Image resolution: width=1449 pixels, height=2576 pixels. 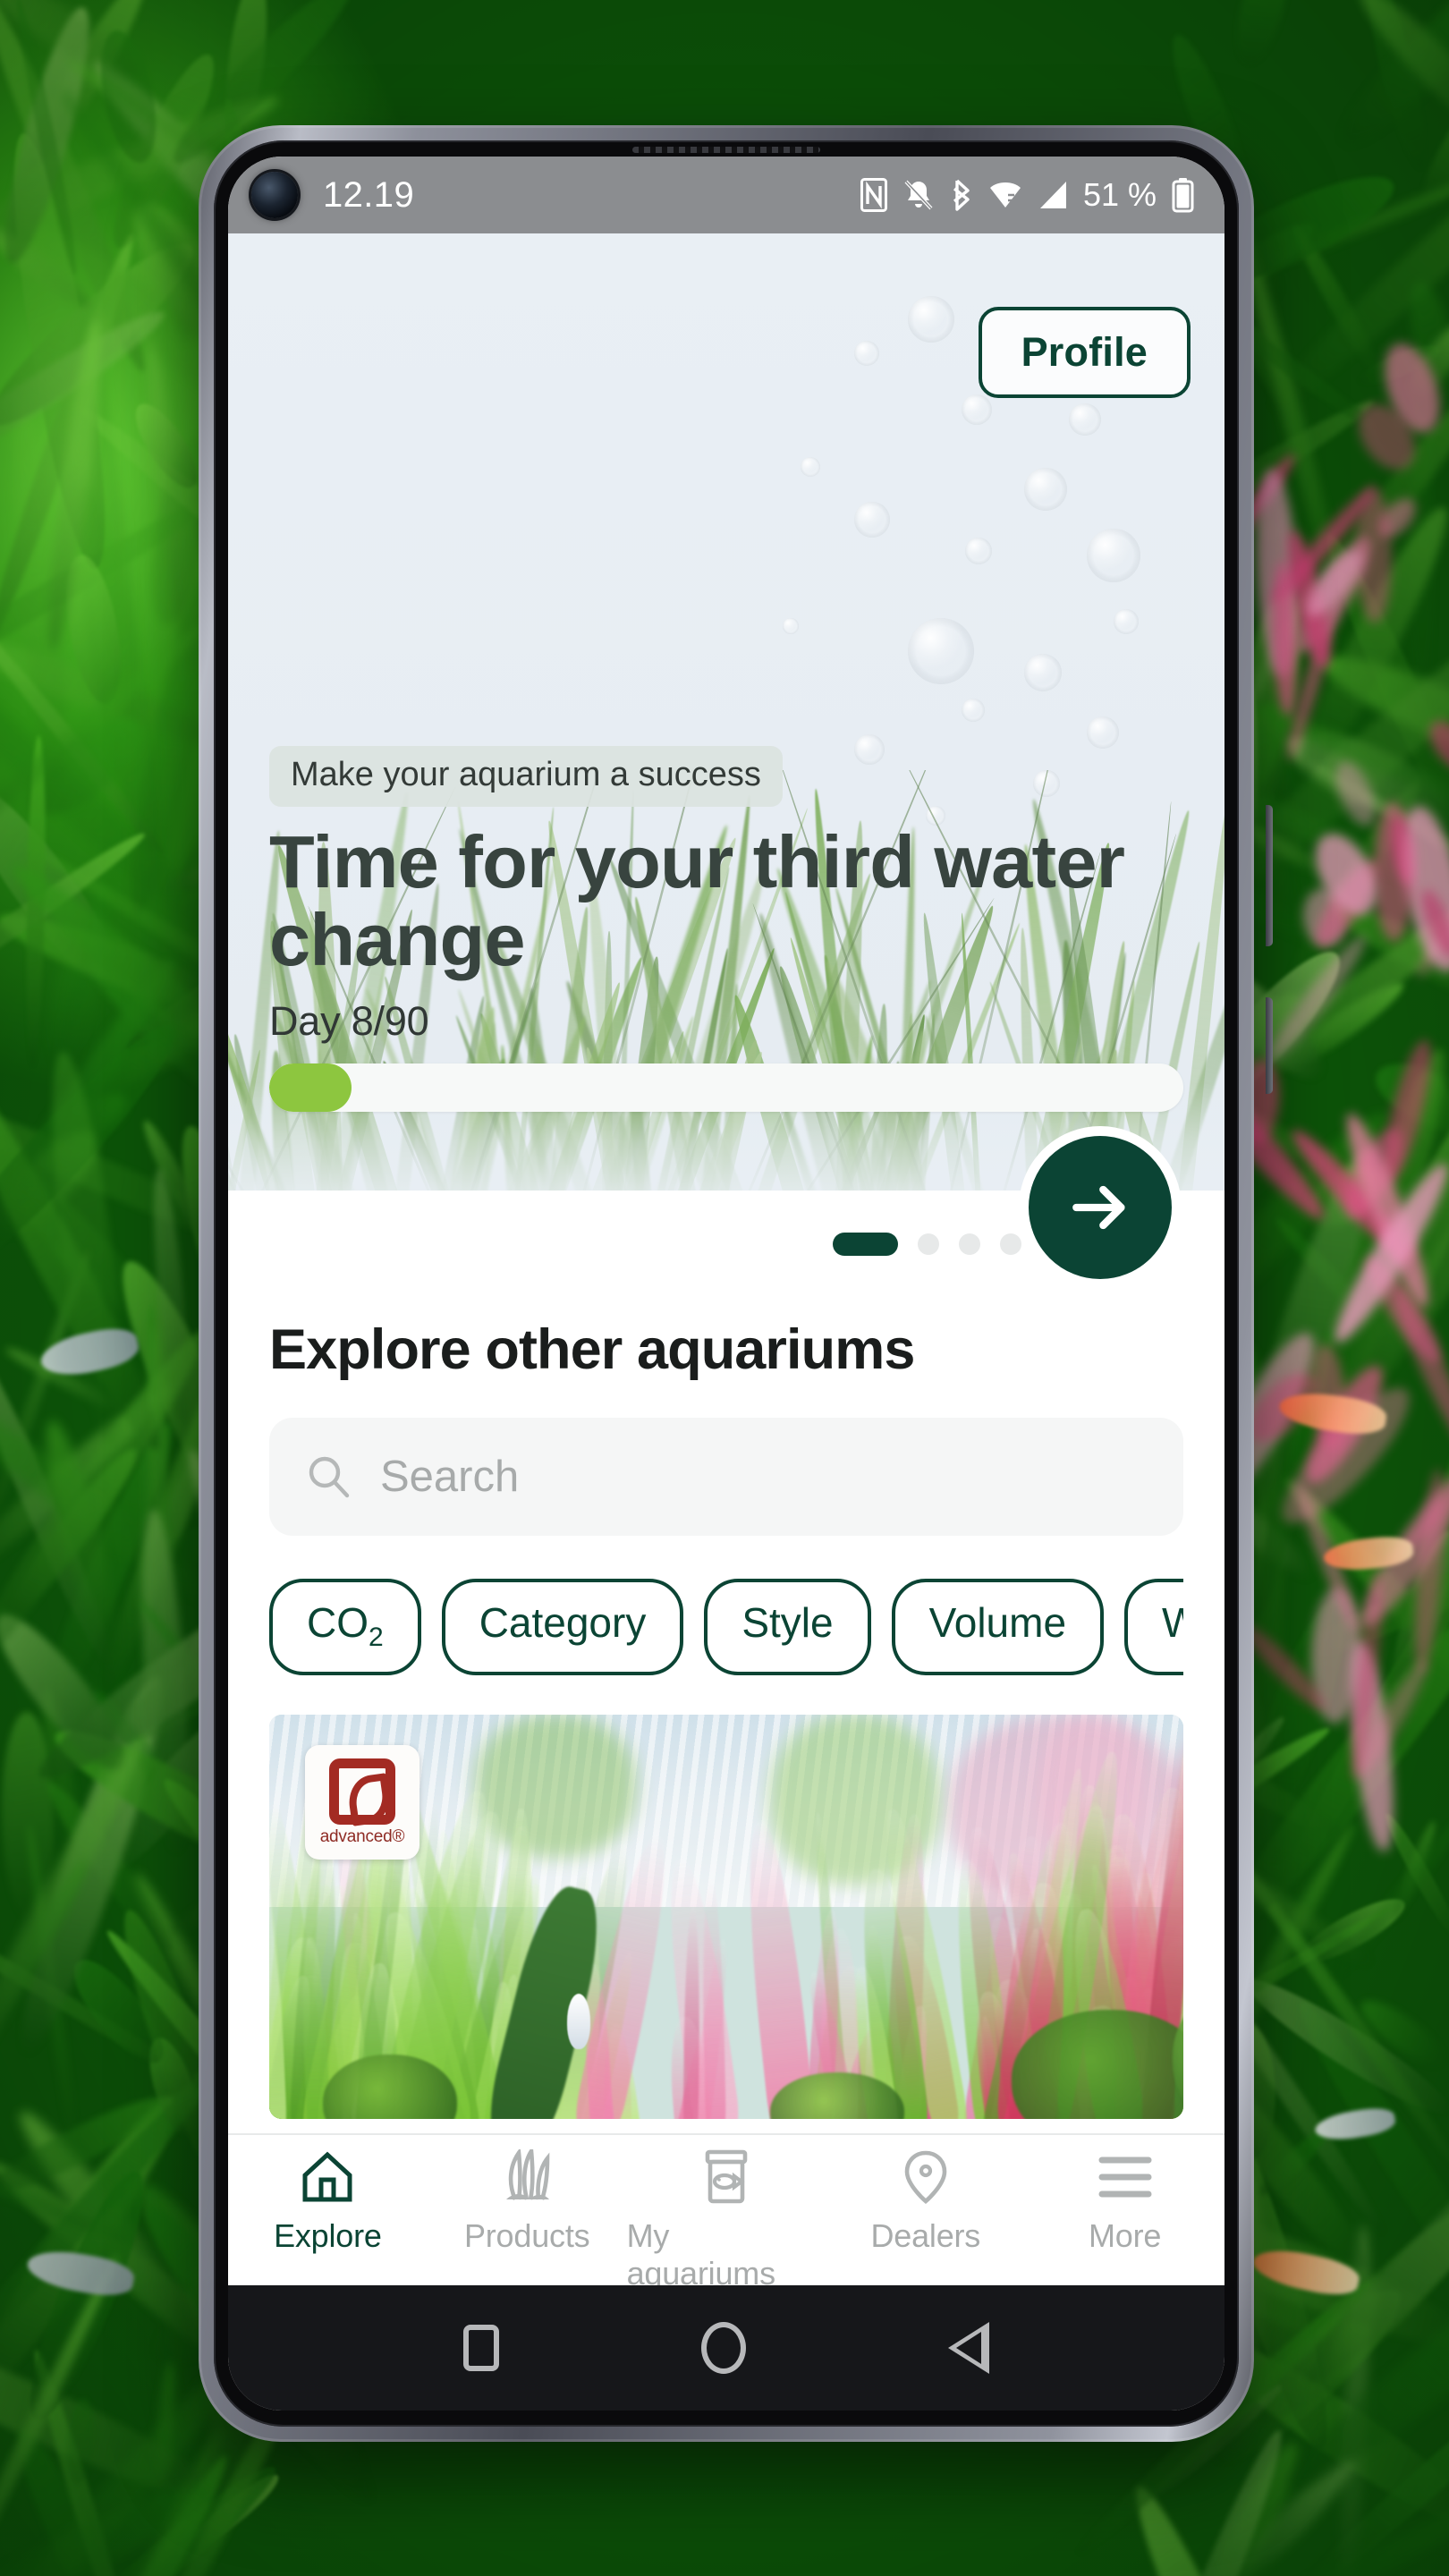 I want to click on dennerle-leaf-logo-icon, so click(x=362, y=1791).